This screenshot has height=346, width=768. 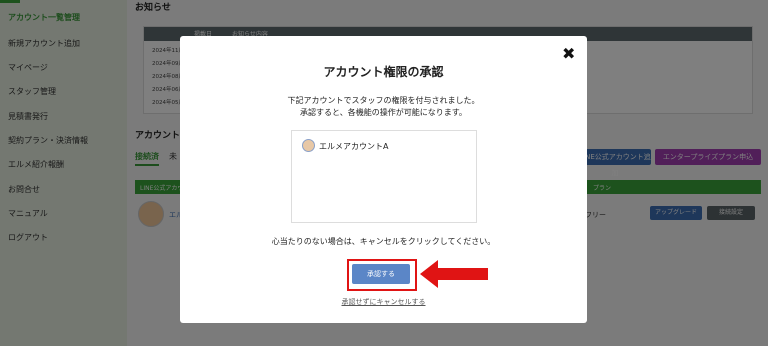 I want to click on account-avatar-icon, so click(x=308, y=145).